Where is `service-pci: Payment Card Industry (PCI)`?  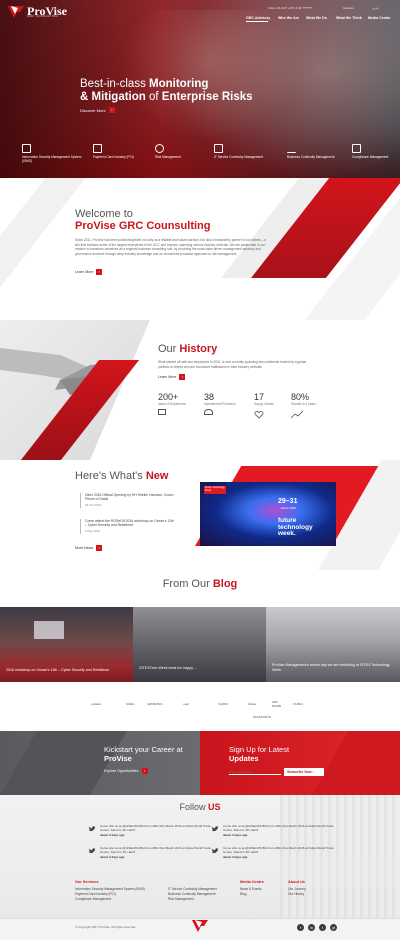 service-pci: Payment Card Industry (PCI) is located at coordinates (123, 151).